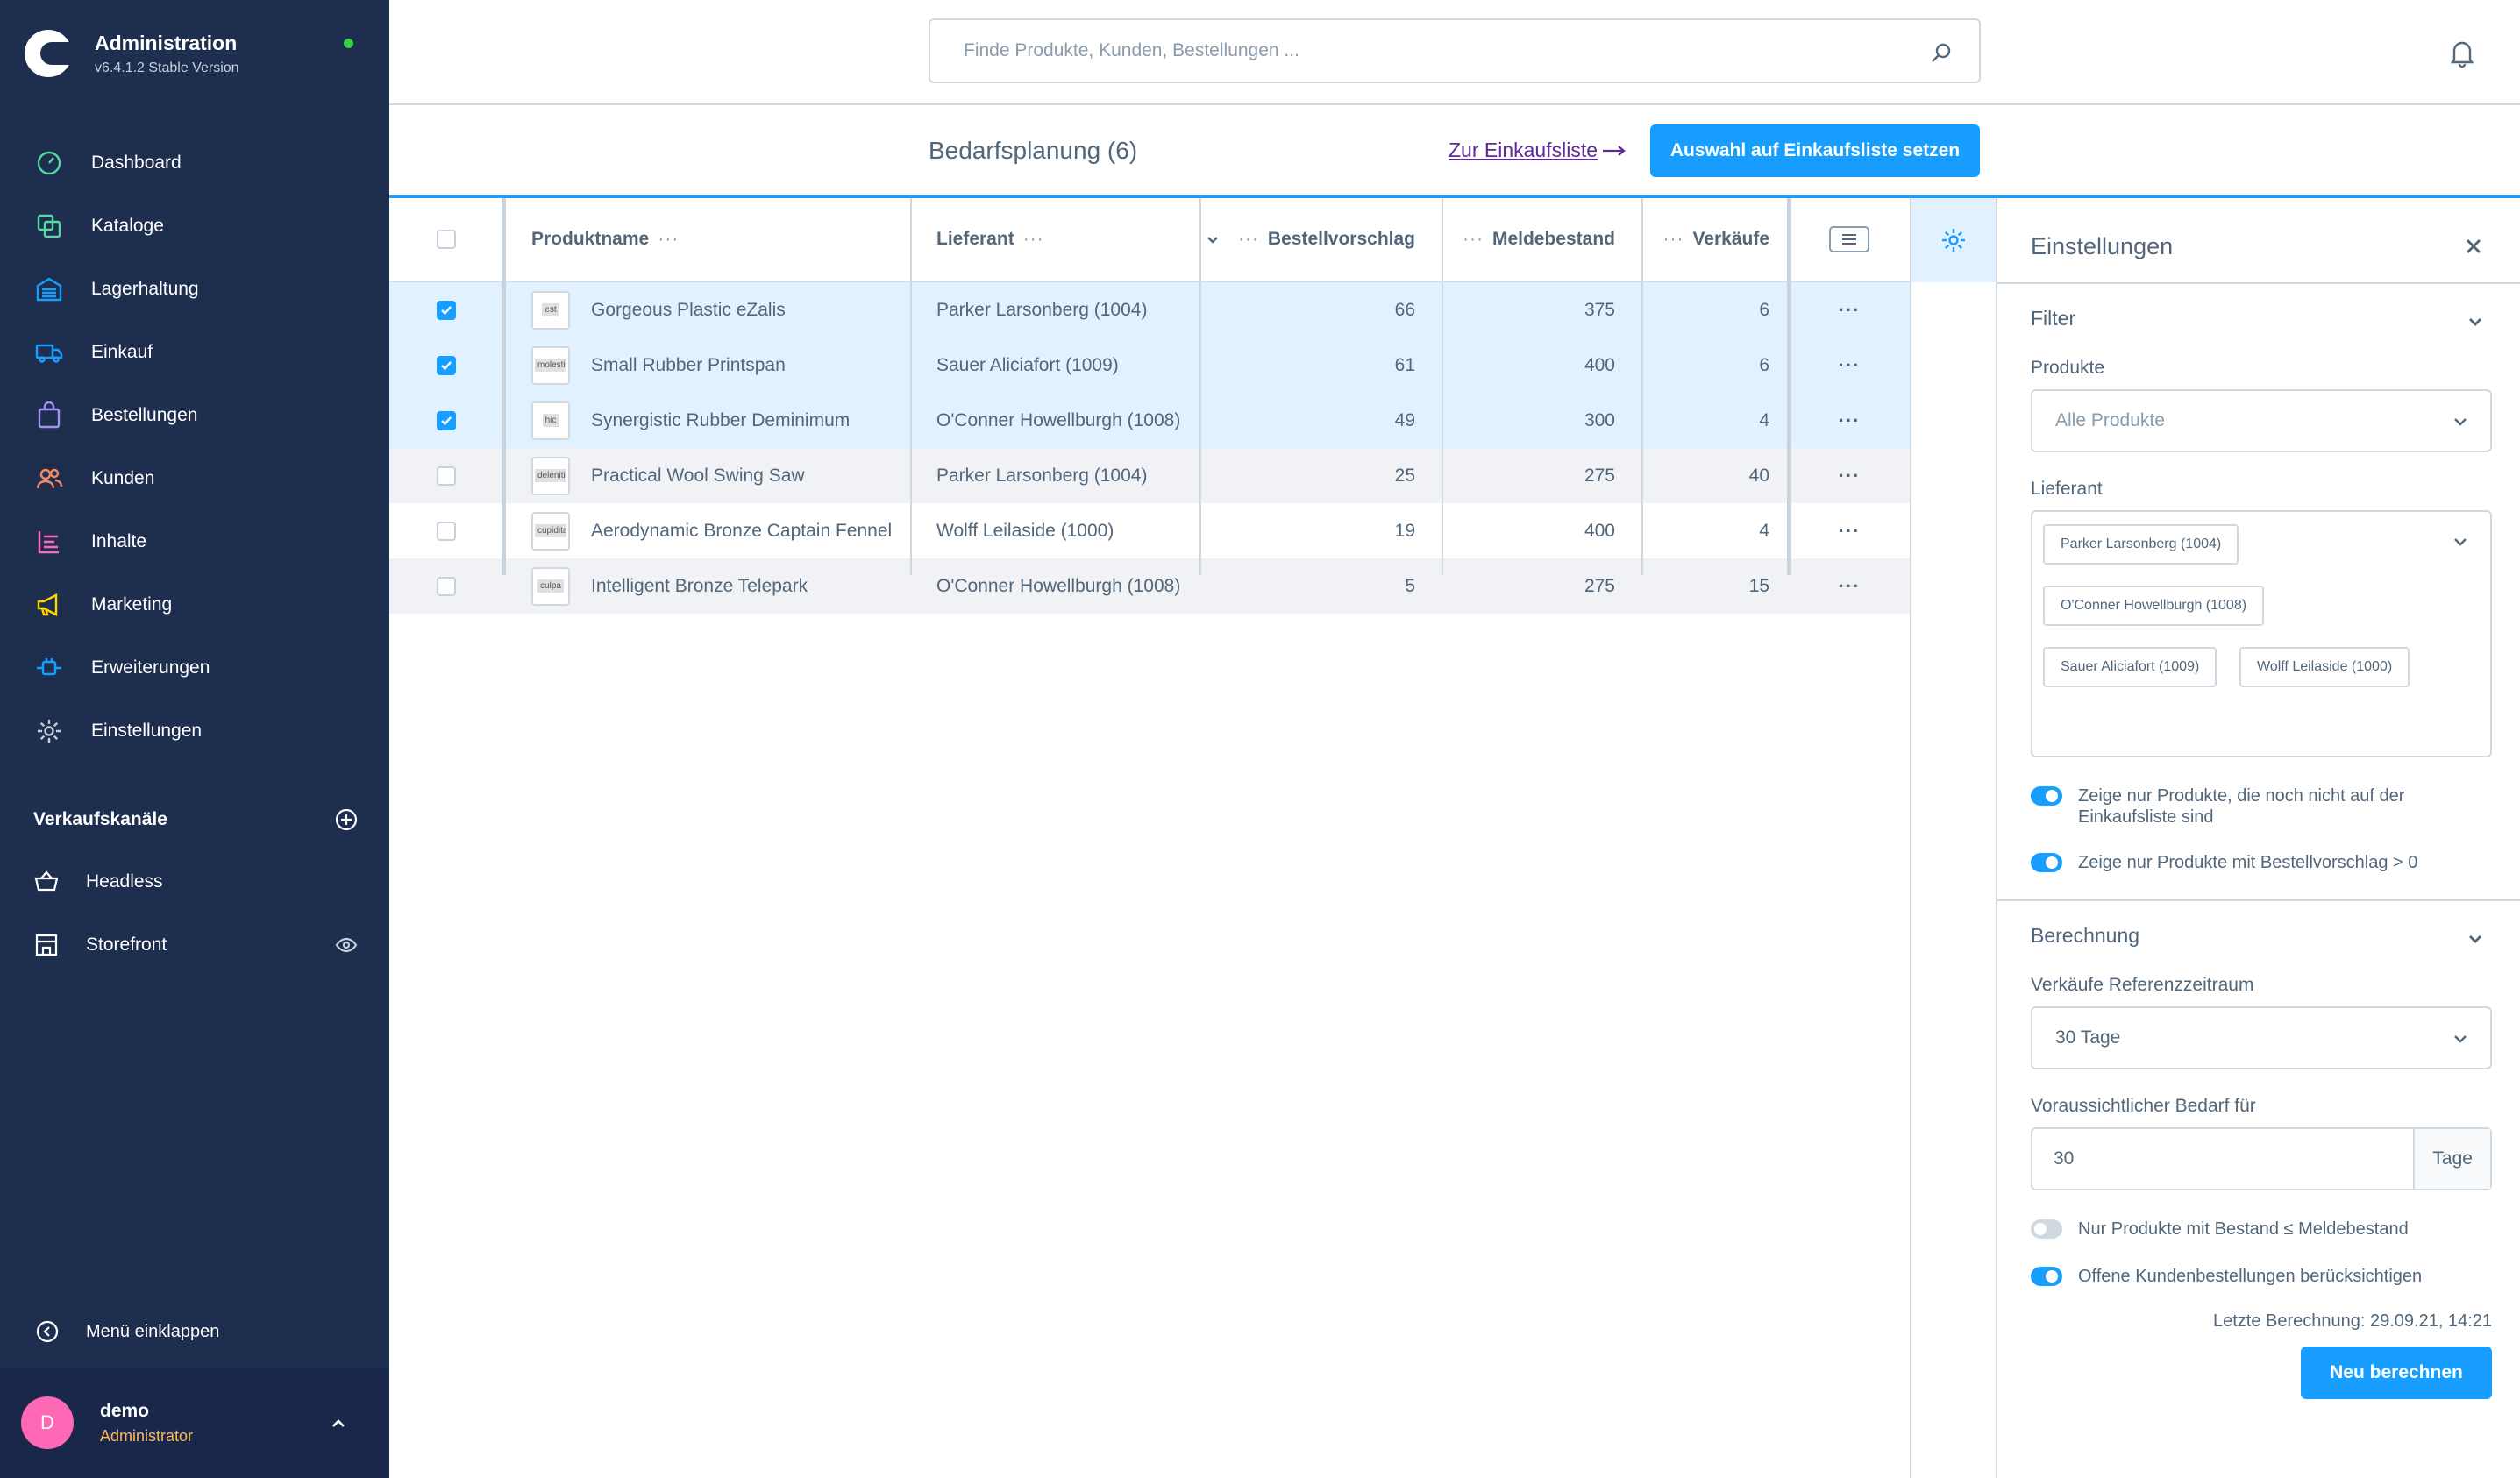 Image resolution: width=2520 pixels, height=1478 pixels. What do you see at coordinates (2130, 667) in the screenshot?
I see `supplier-tag: Sauer Aliciafort (1009)` at bounding box center [2130, 667].